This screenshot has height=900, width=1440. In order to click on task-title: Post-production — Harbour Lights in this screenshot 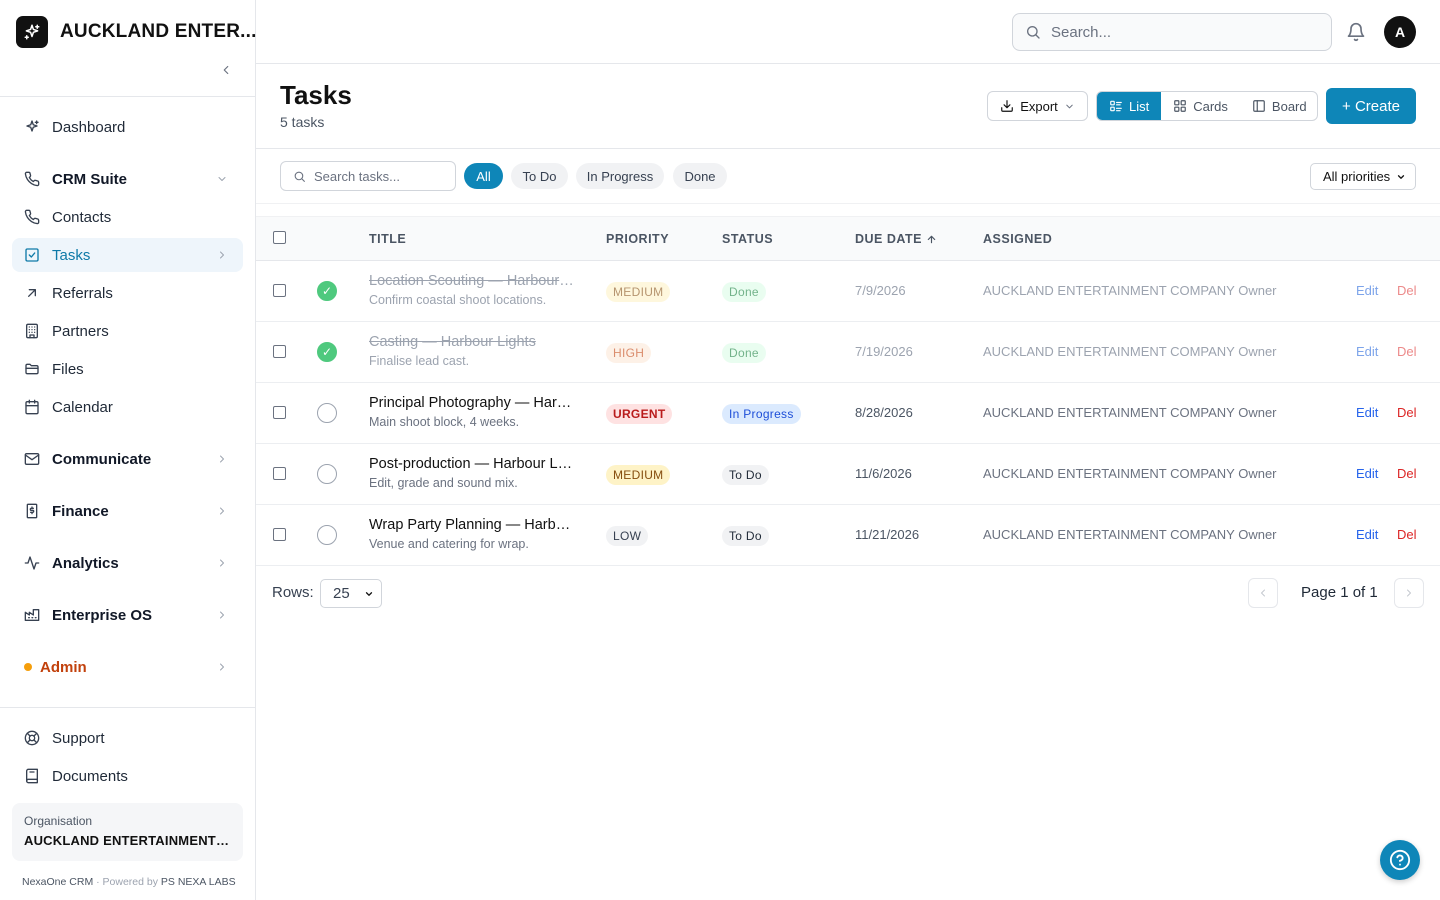, I will do `click(472, 464)`.